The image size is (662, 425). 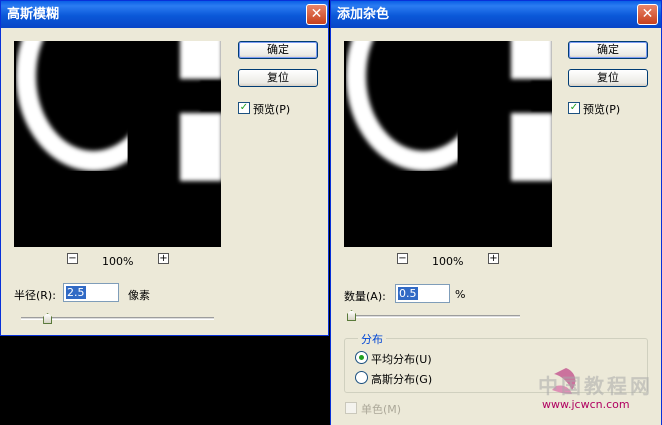 I want to click on noise-preview-checkbox: ✓, so click(x=574, y=108).